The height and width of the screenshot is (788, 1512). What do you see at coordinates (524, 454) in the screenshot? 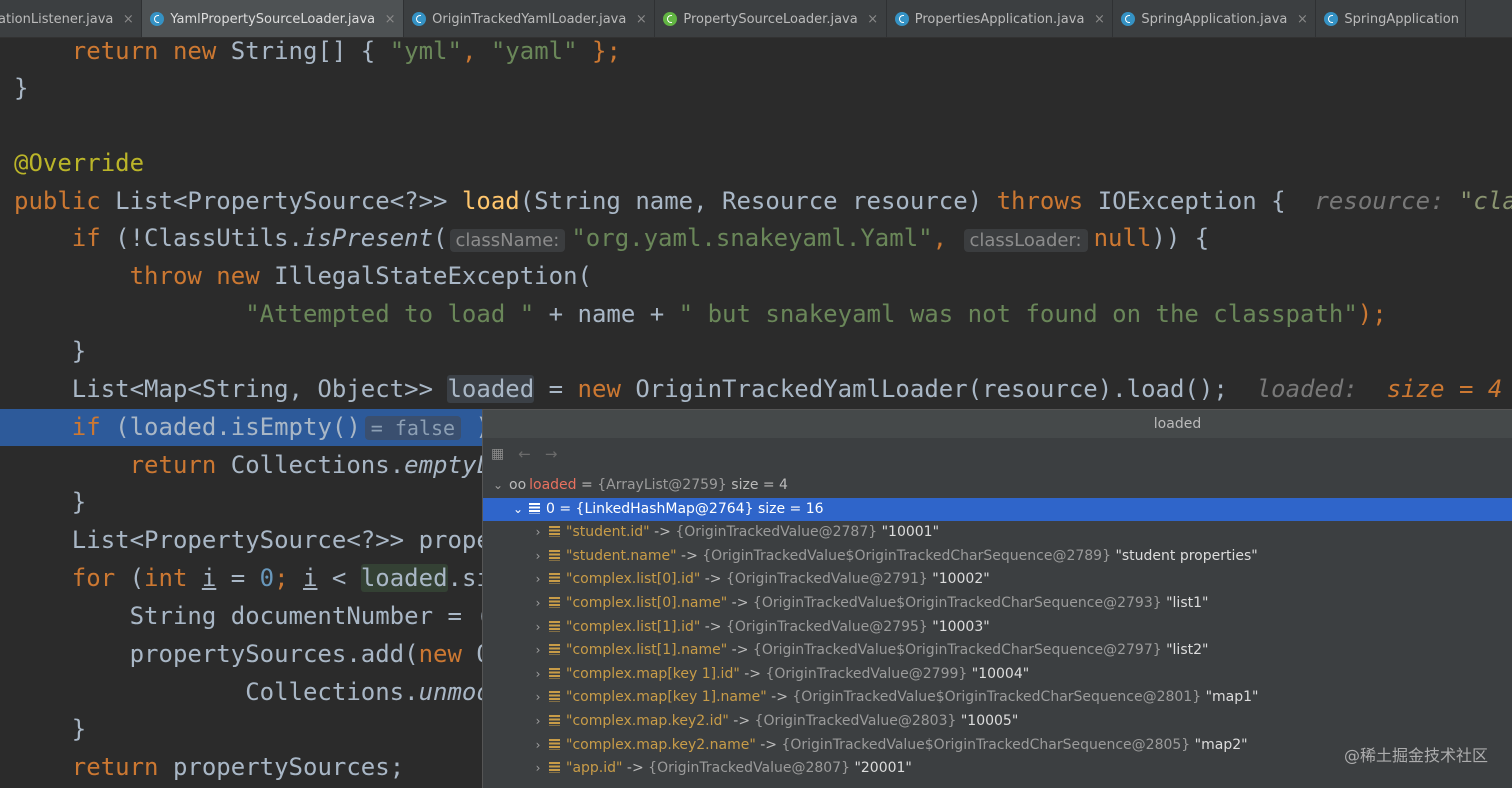
I see `back-arrow-icon: ←` at bounding box center [524, 454].